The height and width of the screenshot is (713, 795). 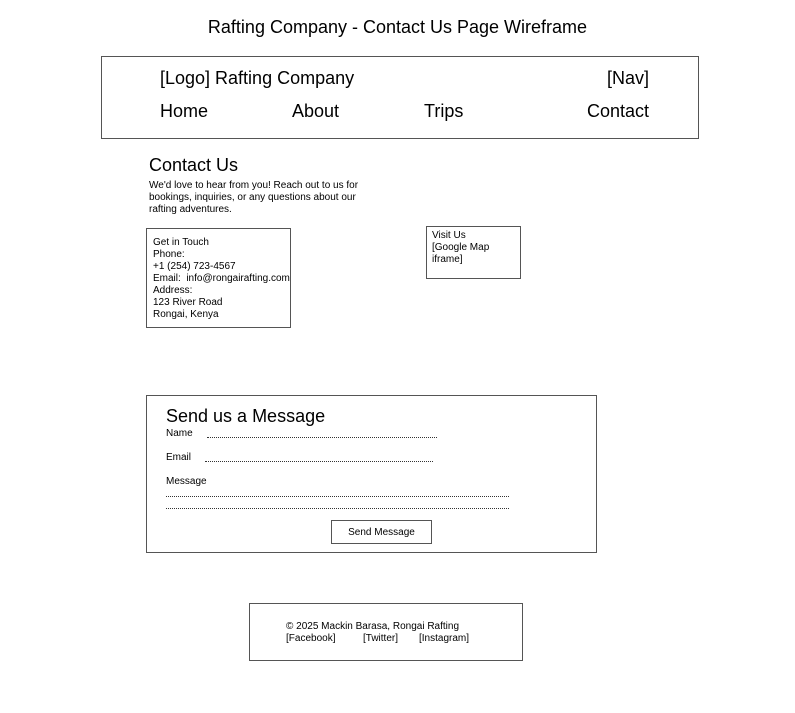 I want to click on map-iframe-placeholder: [Google Map iframe], so click(x=476, y=254).